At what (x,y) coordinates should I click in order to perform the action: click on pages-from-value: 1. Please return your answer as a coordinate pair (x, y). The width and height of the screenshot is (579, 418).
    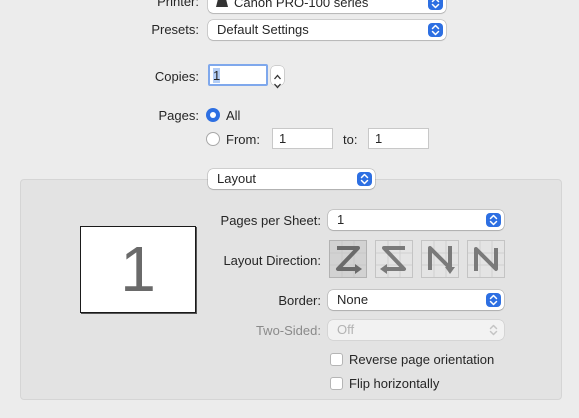
    Looking at the image, I should click on (283, 138).